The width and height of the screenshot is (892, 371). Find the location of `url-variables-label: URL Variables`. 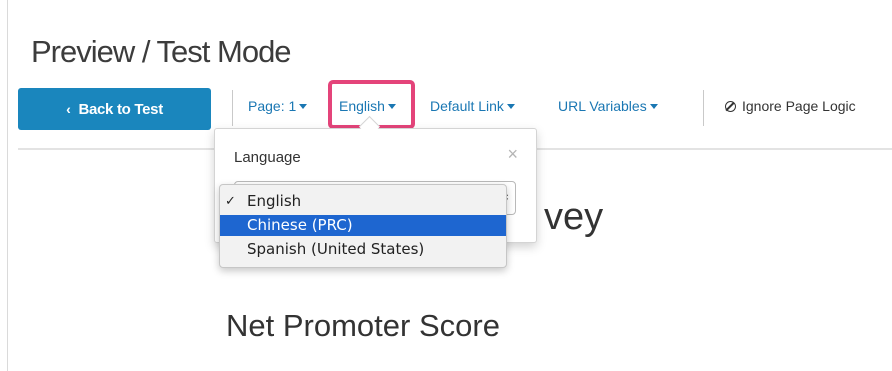

url-variables-label: URL Variables is located at coordinates (602, 106).